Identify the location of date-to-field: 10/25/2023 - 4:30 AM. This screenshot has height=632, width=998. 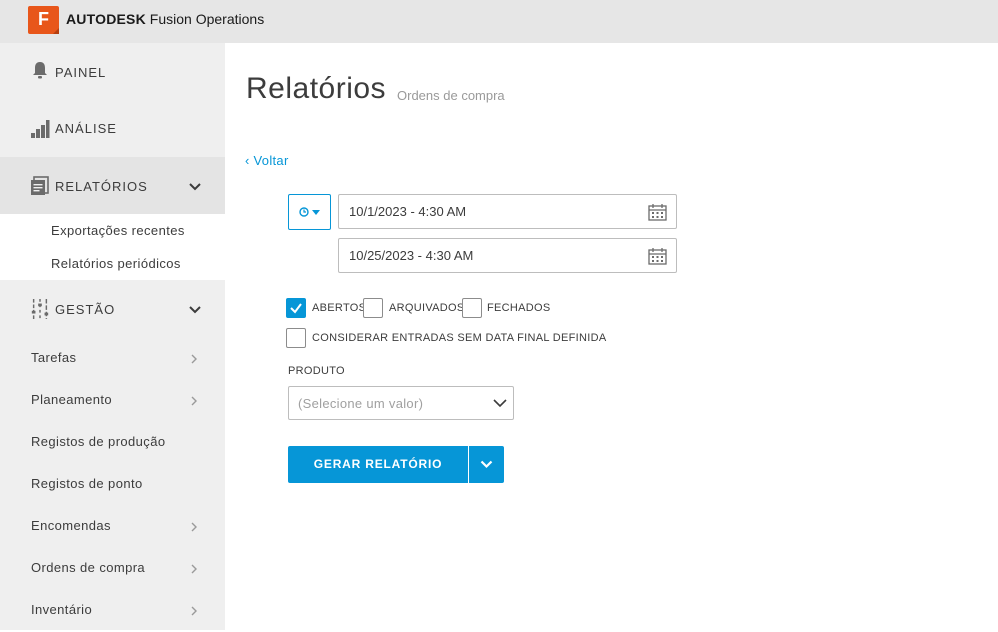
(507, 255).